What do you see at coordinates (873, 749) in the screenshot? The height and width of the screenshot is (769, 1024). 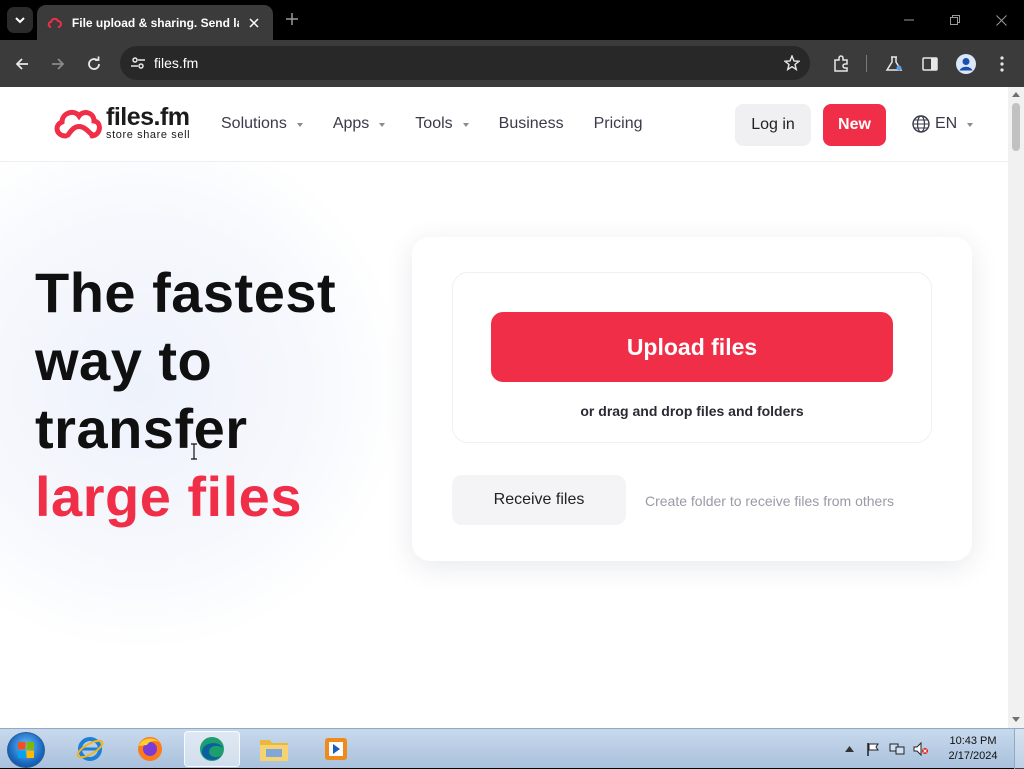 I see `action-center-flag-icon` at bounding box center [873, 749].